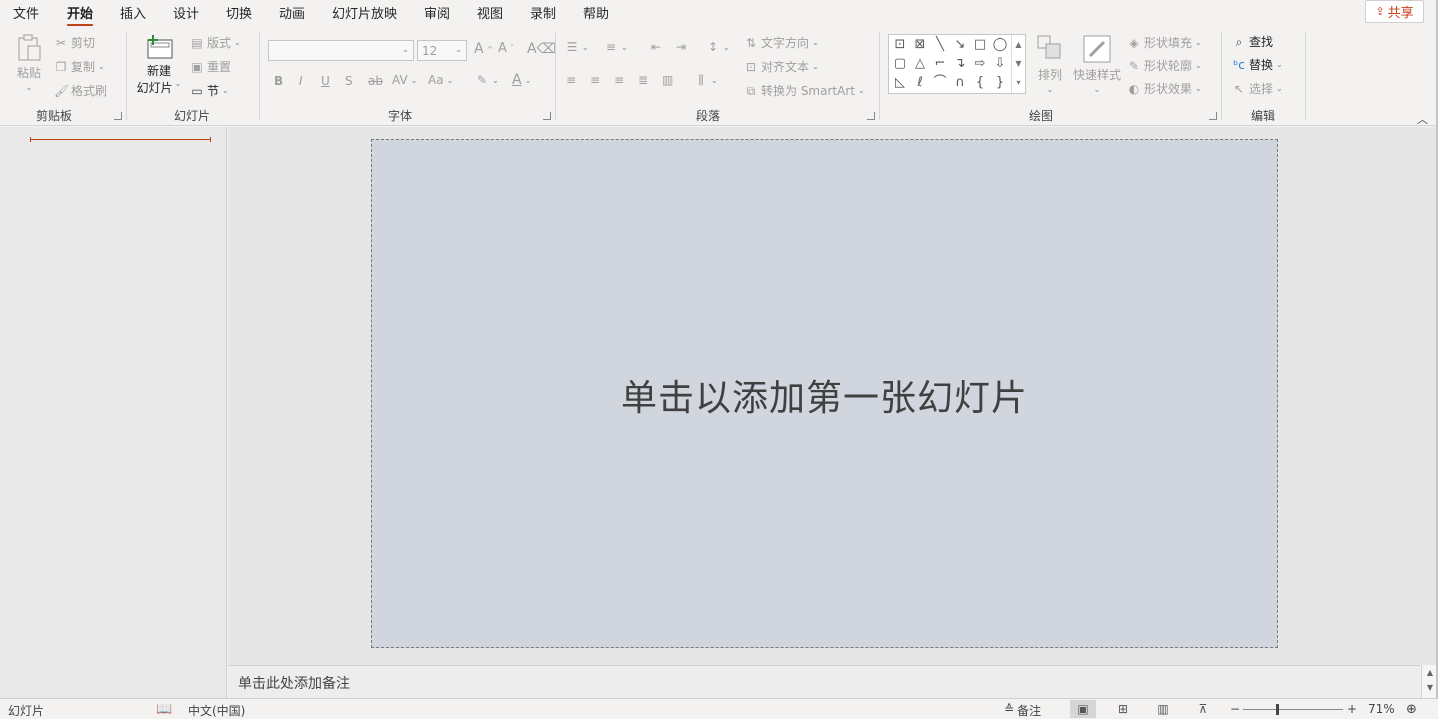 The image size is (1438, 719). I want to click on text-direction-button: ⇅ 文字方向 ⌄, so click(781, 42).